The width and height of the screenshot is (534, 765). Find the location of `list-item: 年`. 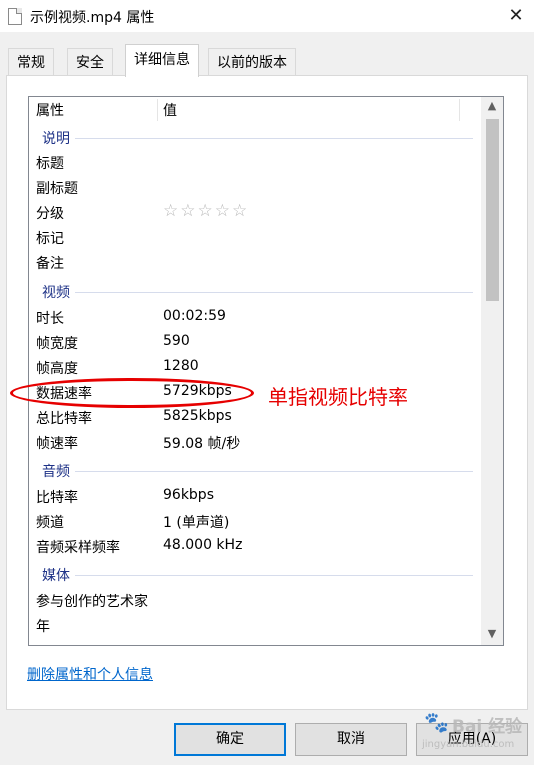

list-item: 年 is located at coordinates (254, 625).